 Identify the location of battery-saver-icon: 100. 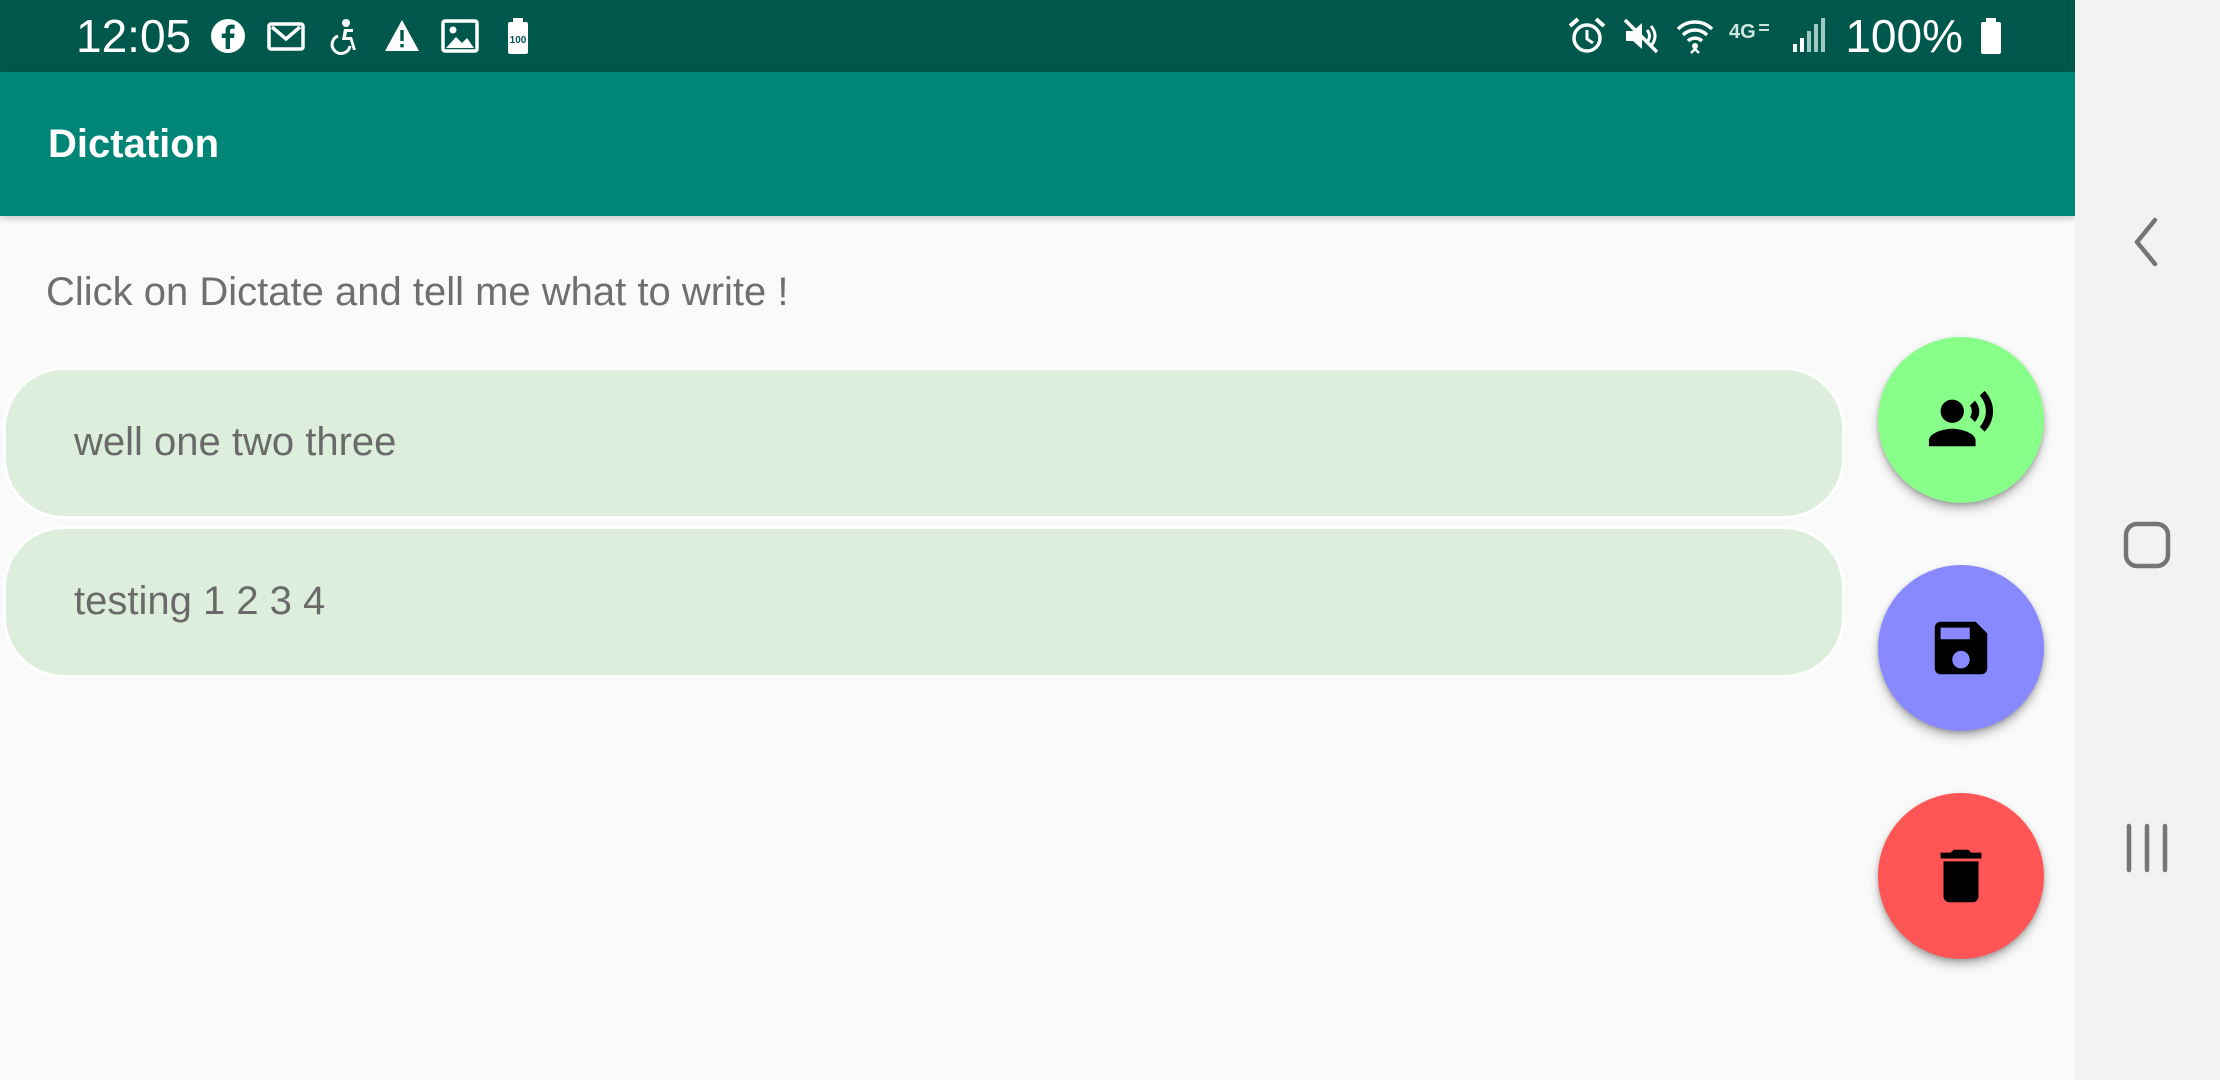
(518, 36).